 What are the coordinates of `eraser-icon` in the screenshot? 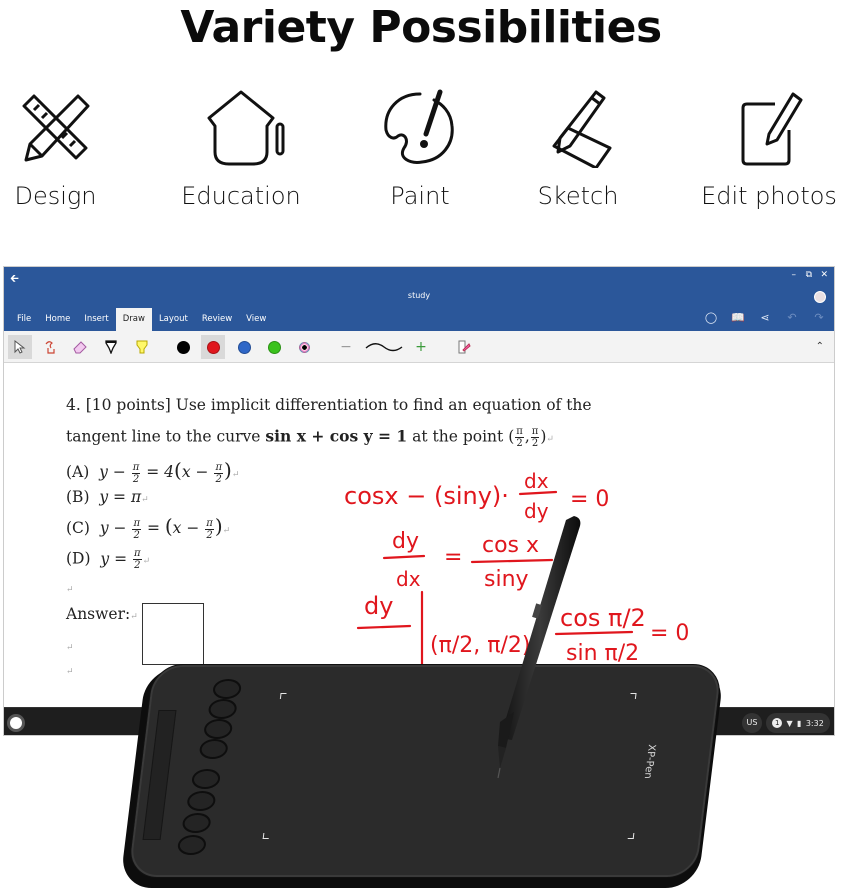 It's located at (80, 347).